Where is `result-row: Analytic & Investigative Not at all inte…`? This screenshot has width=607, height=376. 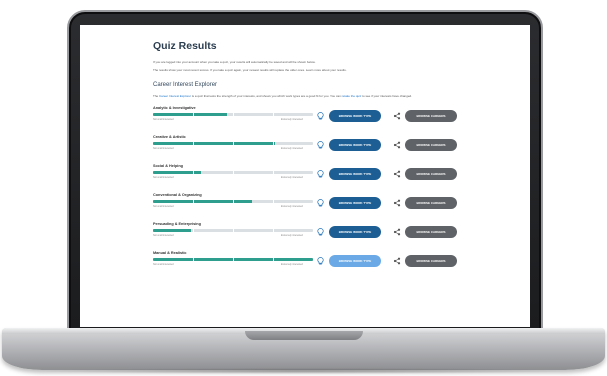 result-row: Analytic & Investigative Not at all inte… is located at coordinates (309, 120).